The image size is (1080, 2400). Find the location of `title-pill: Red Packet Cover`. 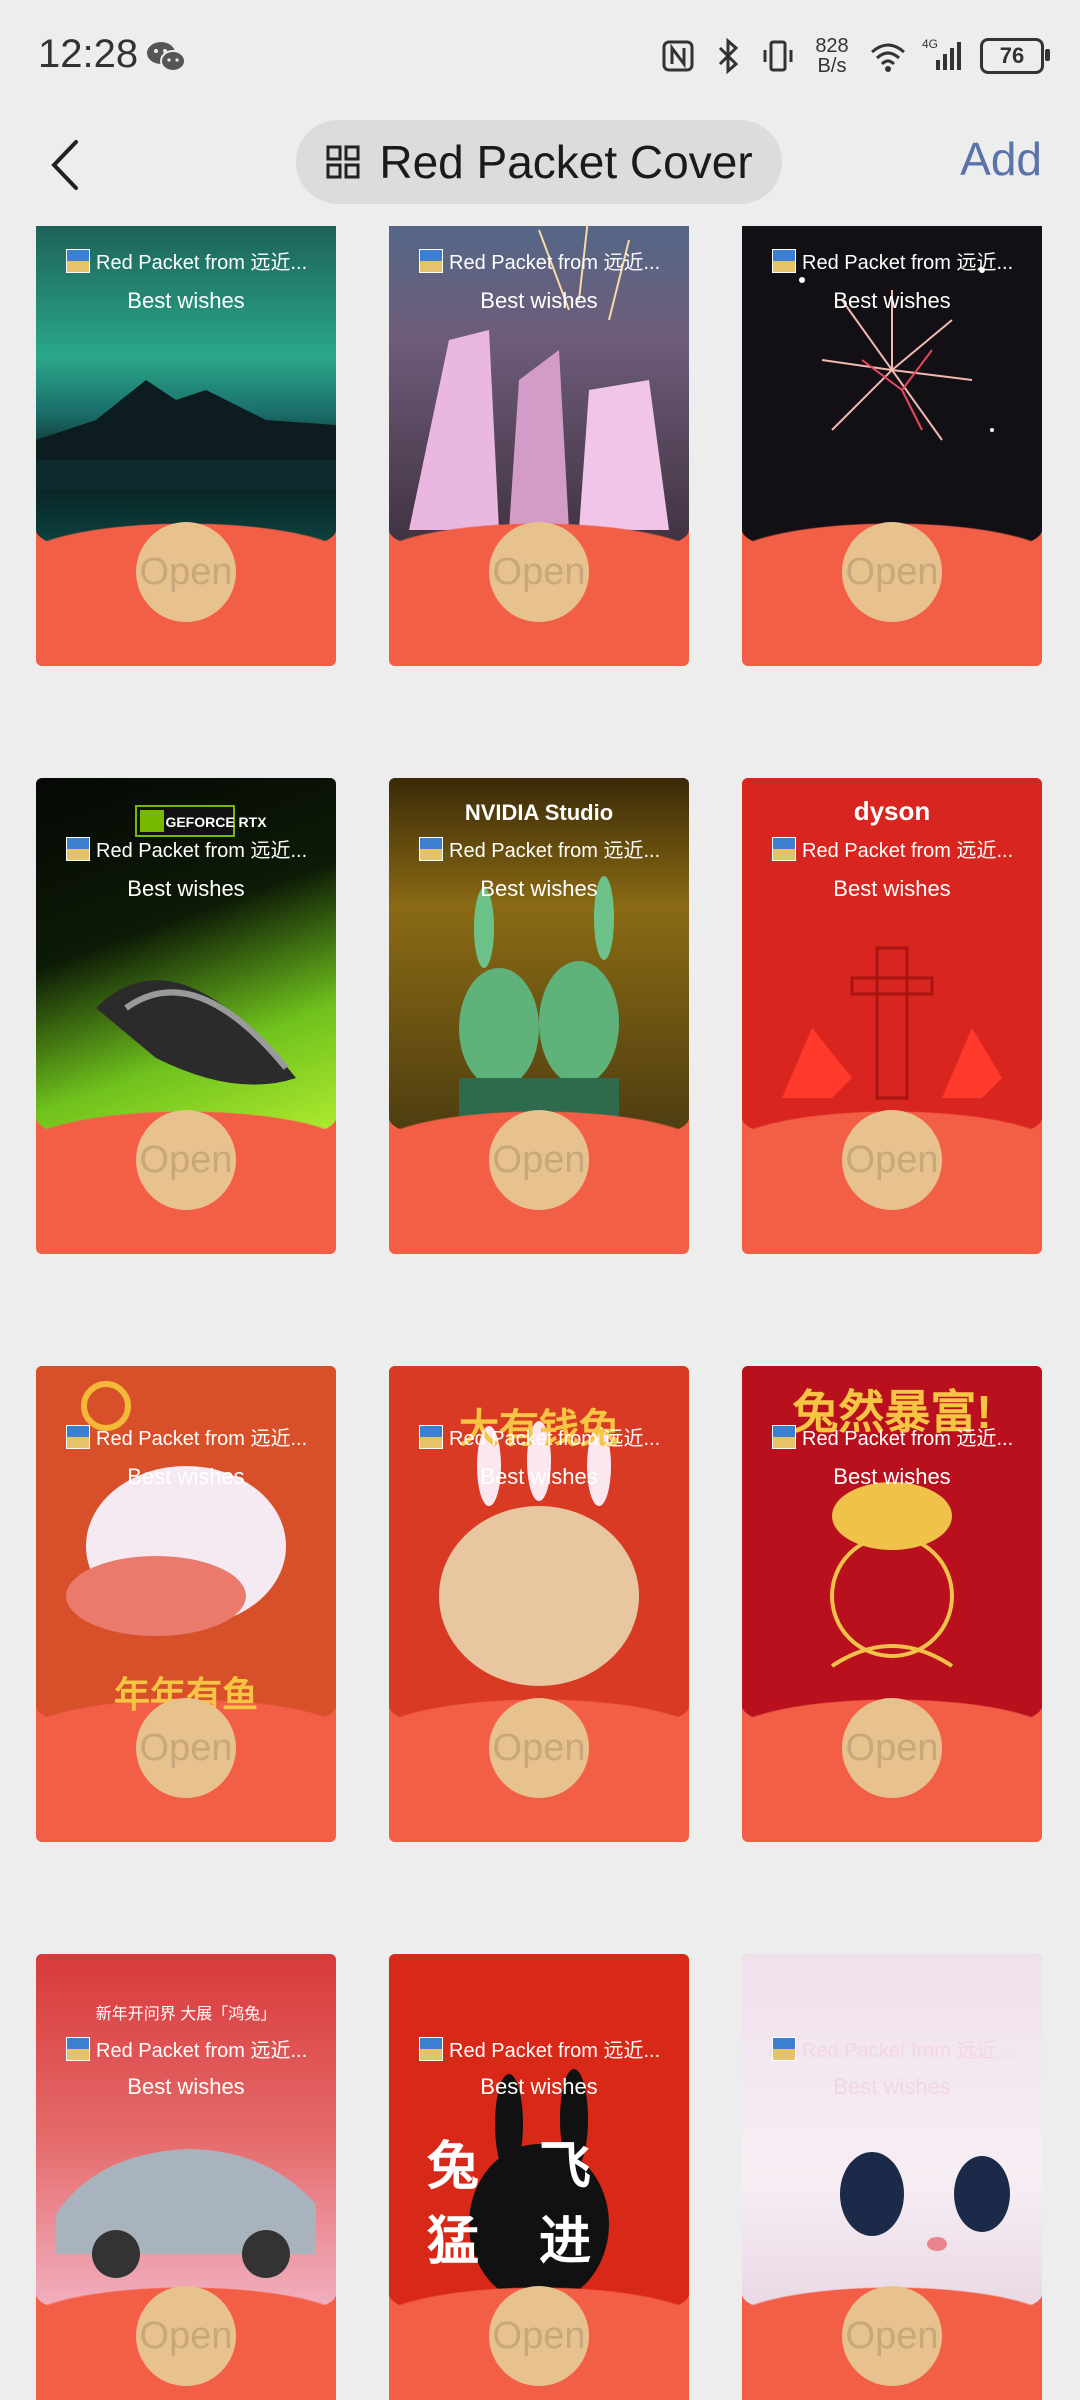

title-pill: Red Packet Cover is located at coordinates (539, 162).